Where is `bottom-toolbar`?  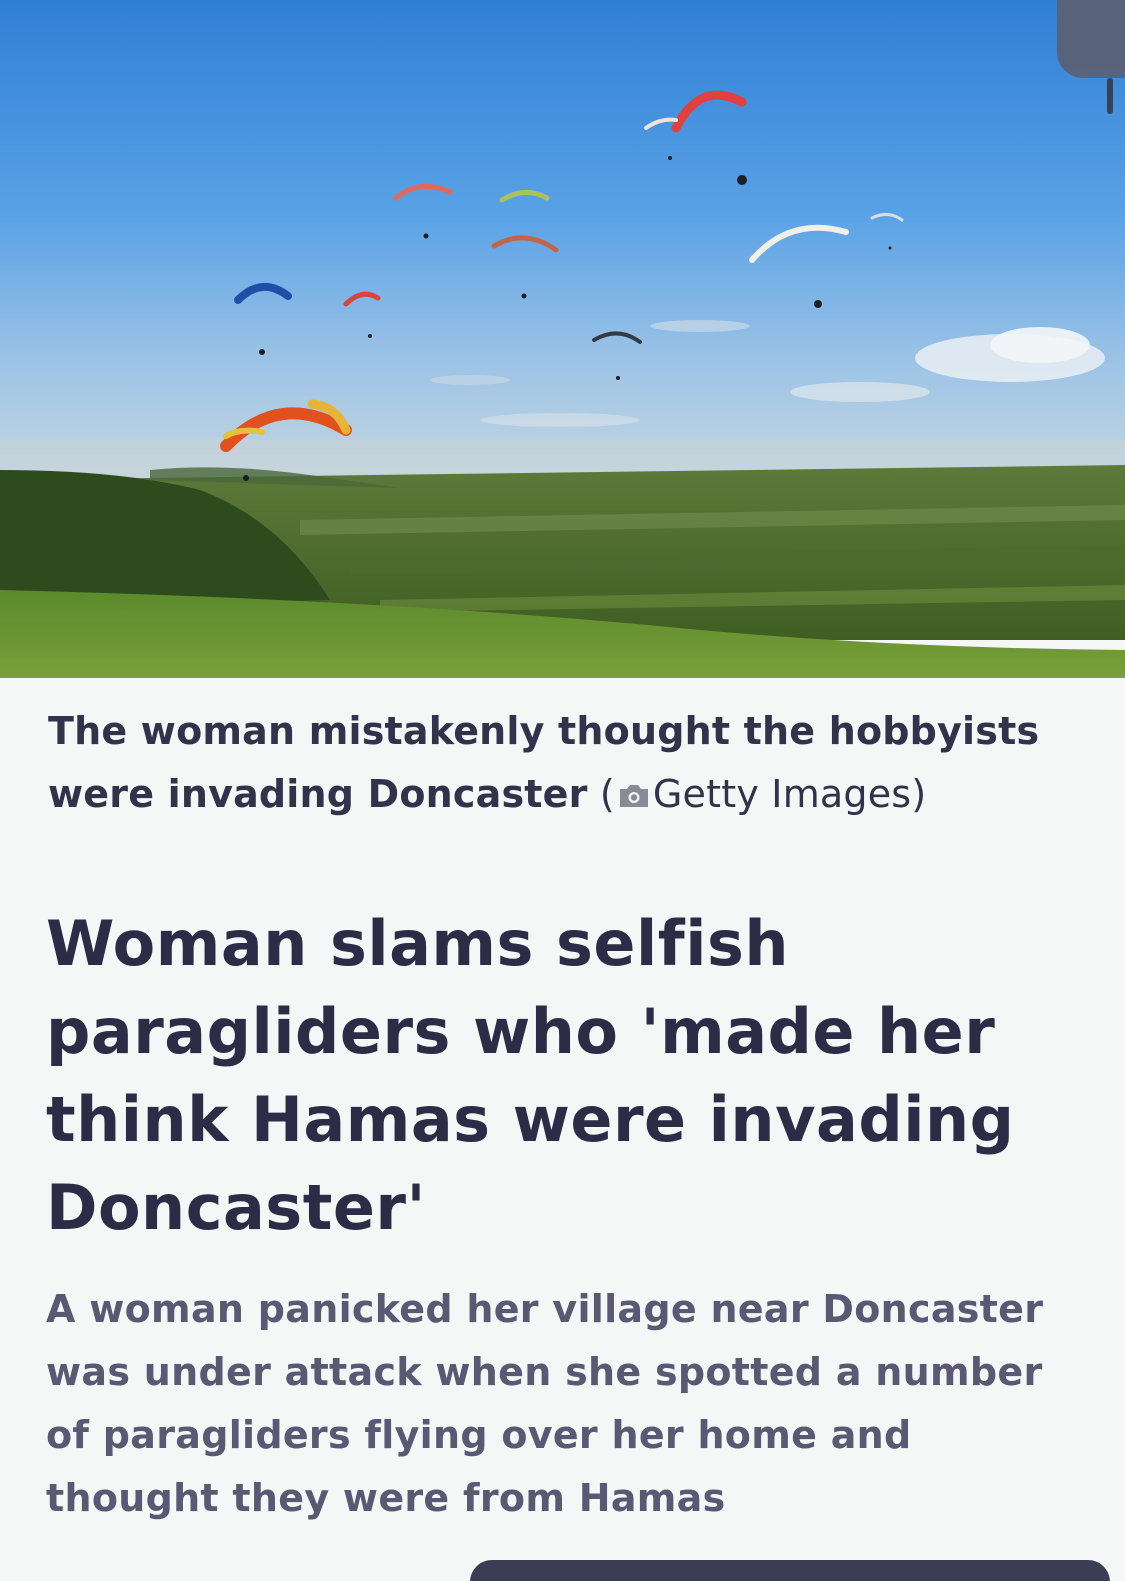
bottom-toolbar is located at coordinates (790, 1570).